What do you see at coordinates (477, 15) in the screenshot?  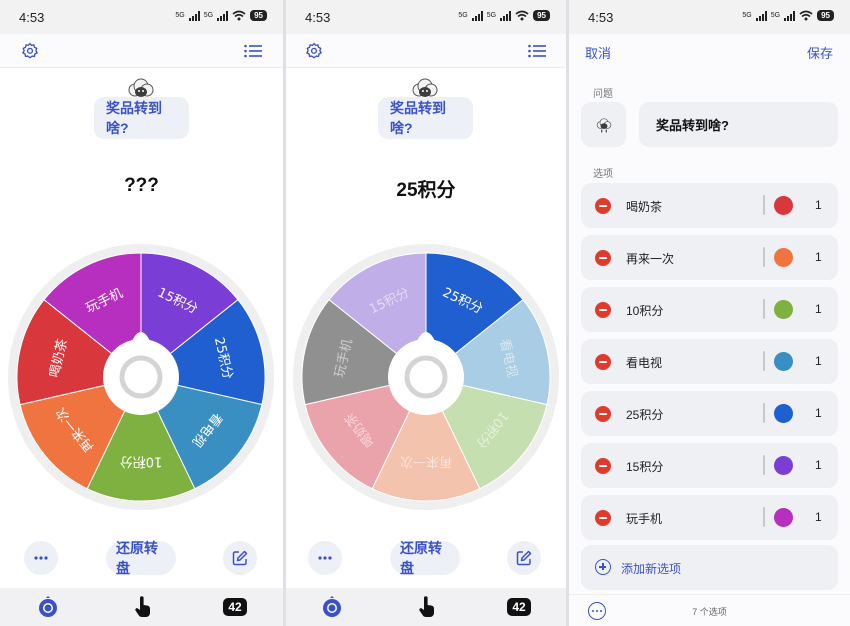 I see `signal-icon` at bounding box center [477, 15].